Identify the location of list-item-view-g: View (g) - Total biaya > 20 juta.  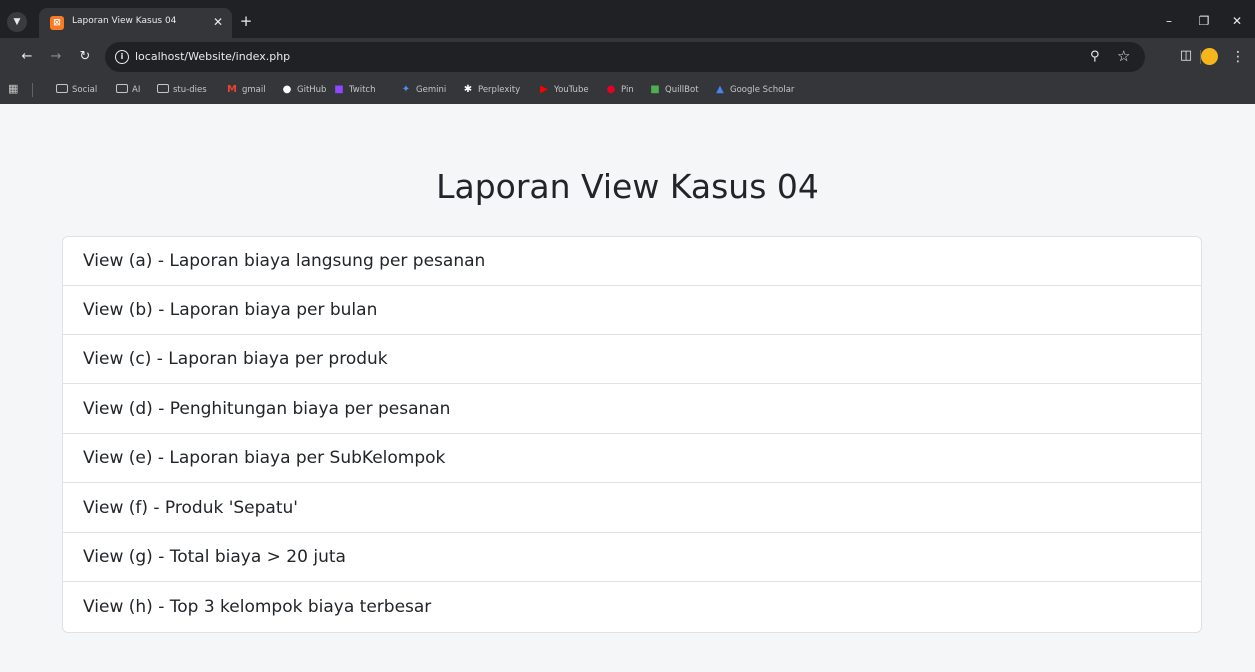
(632, 557).